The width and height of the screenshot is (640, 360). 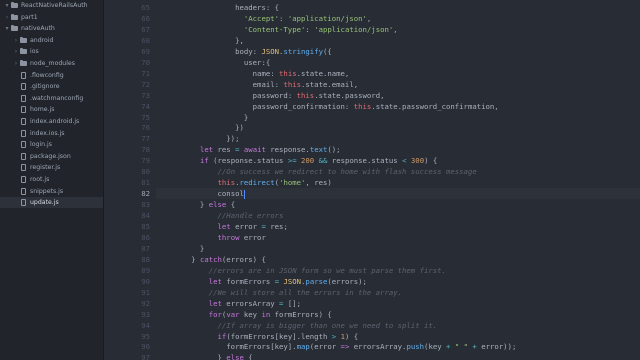 What do you see at coordinates (51, 191) in the screenshot?
I see `tree-file-16: snippets.js` at bounding box center [51, 191].